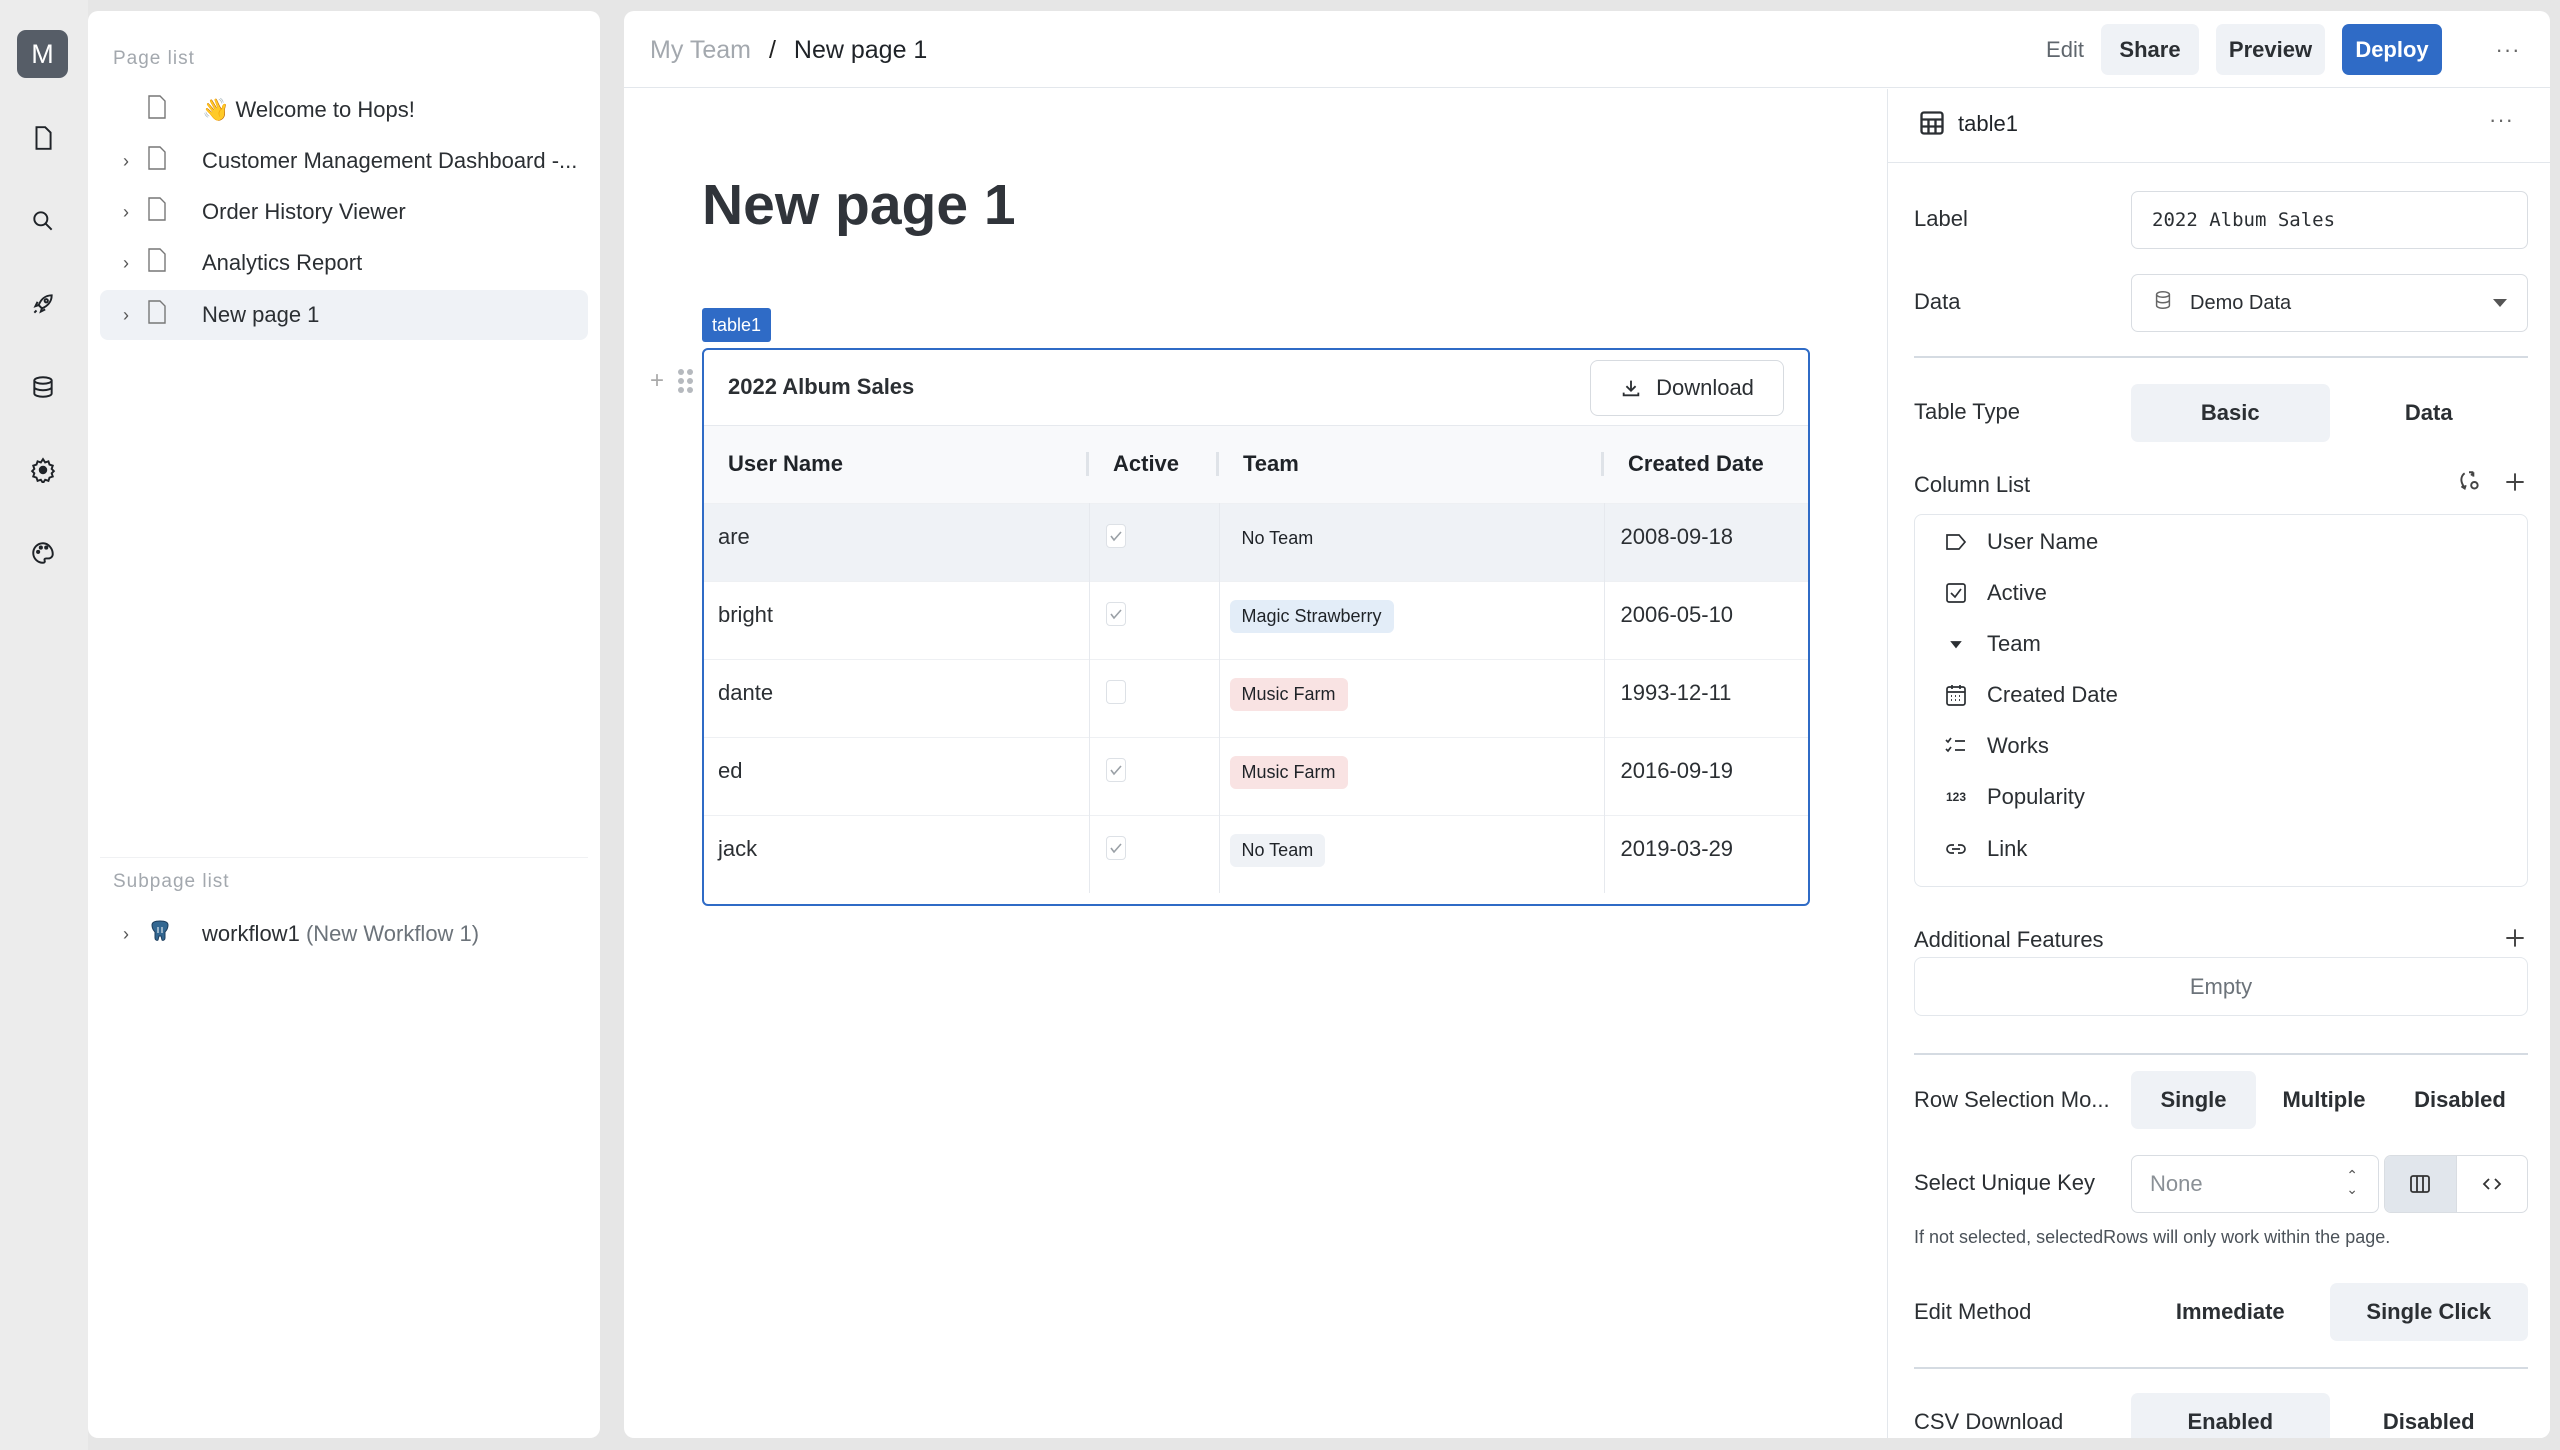 Image resolution: width=2560 pixels, height=1450 pixels. Describe the element at coordinates (1956, 797) in the screenshot. I see `number-icon: 123` at that location.